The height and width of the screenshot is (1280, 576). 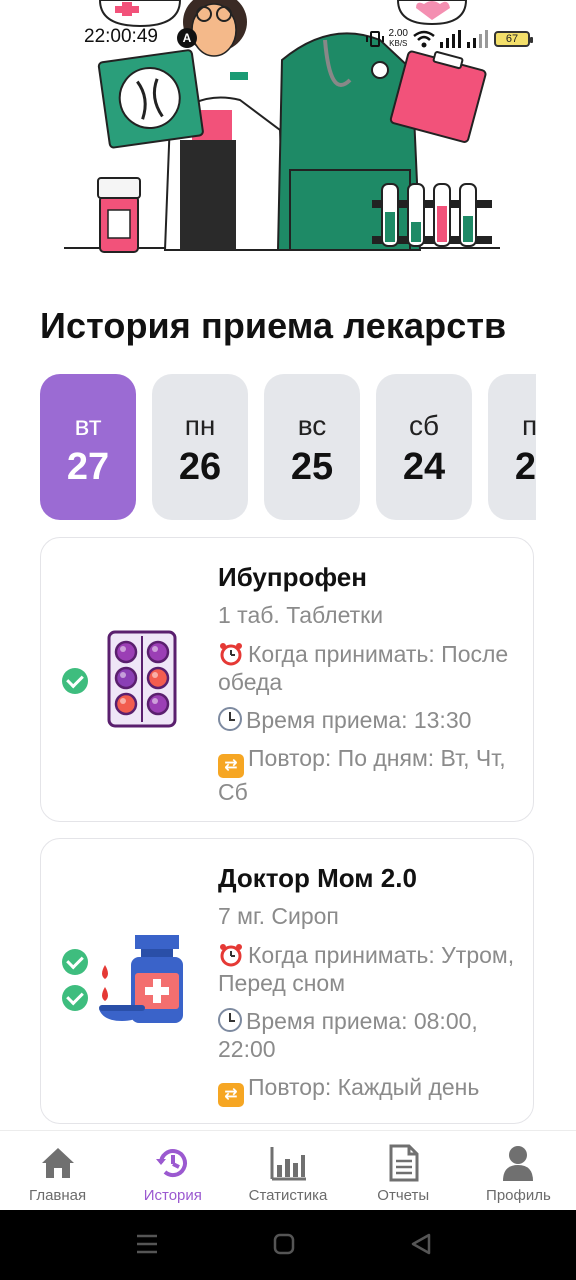 I want to click on medication-when: Когда принимать: Утром, Перед сном, so click(x=366, y=969).